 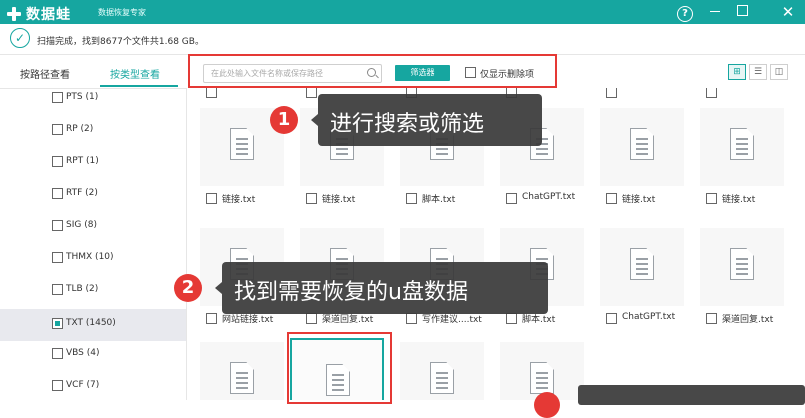 I want to click on minimize-icon, so click(x=715, y=11).